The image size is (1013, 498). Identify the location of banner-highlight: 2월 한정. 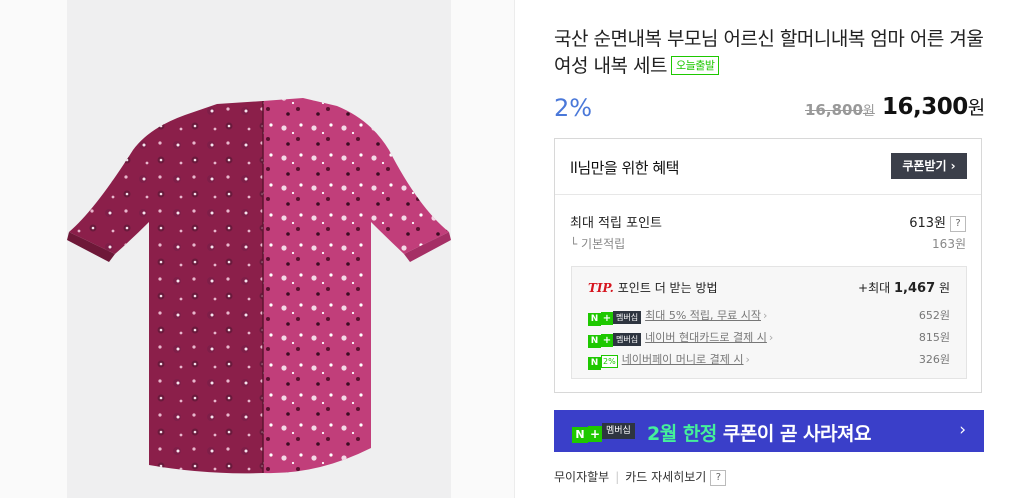
(682, 434).